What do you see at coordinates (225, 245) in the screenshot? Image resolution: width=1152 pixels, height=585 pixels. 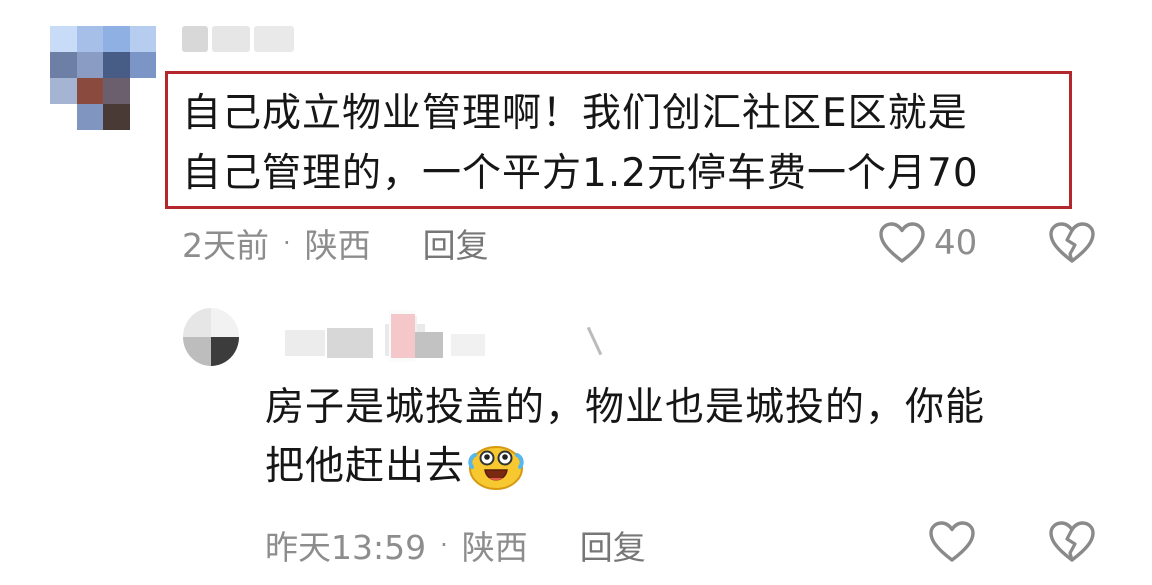 I see `timestamp: 2天前` at bounding box center [225, 245].